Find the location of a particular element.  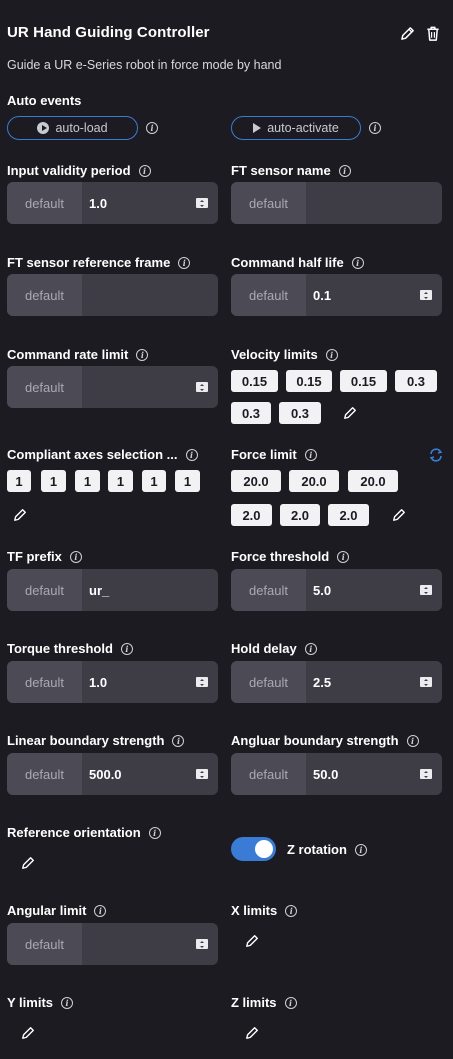

edit-x-limits-pencil-icon is located at coordinates (252, 941).